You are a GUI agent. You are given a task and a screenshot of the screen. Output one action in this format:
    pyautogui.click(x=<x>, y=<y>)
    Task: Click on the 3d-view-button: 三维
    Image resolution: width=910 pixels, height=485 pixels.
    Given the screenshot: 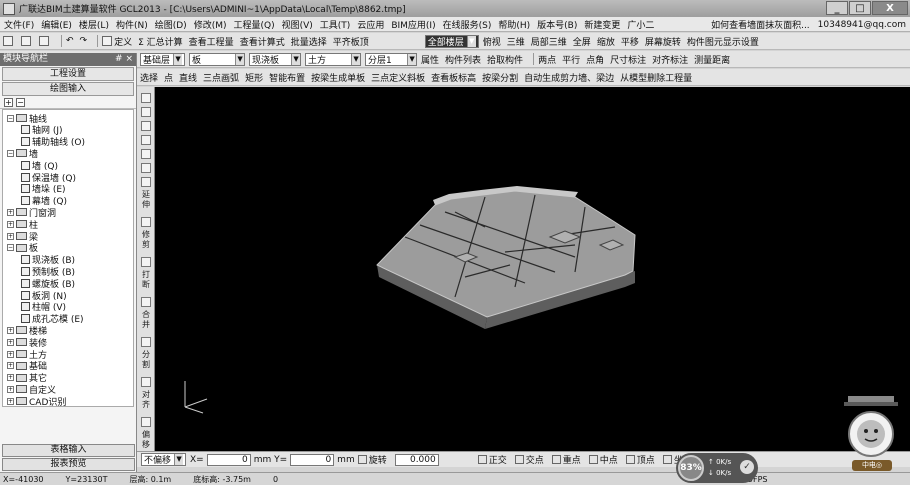 What is the action you would take?
    pyautogui.click(x=516, y=41)
    